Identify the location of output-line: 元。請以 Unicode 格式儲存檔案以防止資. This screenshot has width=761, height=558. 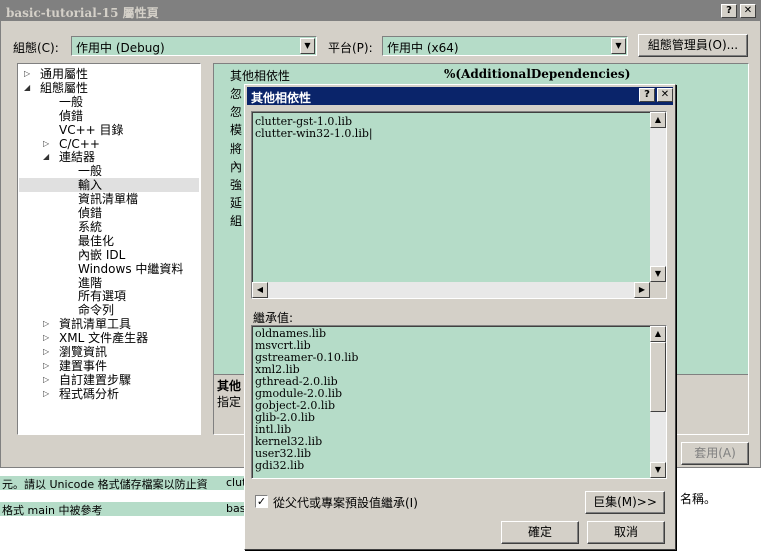
(105, 484).